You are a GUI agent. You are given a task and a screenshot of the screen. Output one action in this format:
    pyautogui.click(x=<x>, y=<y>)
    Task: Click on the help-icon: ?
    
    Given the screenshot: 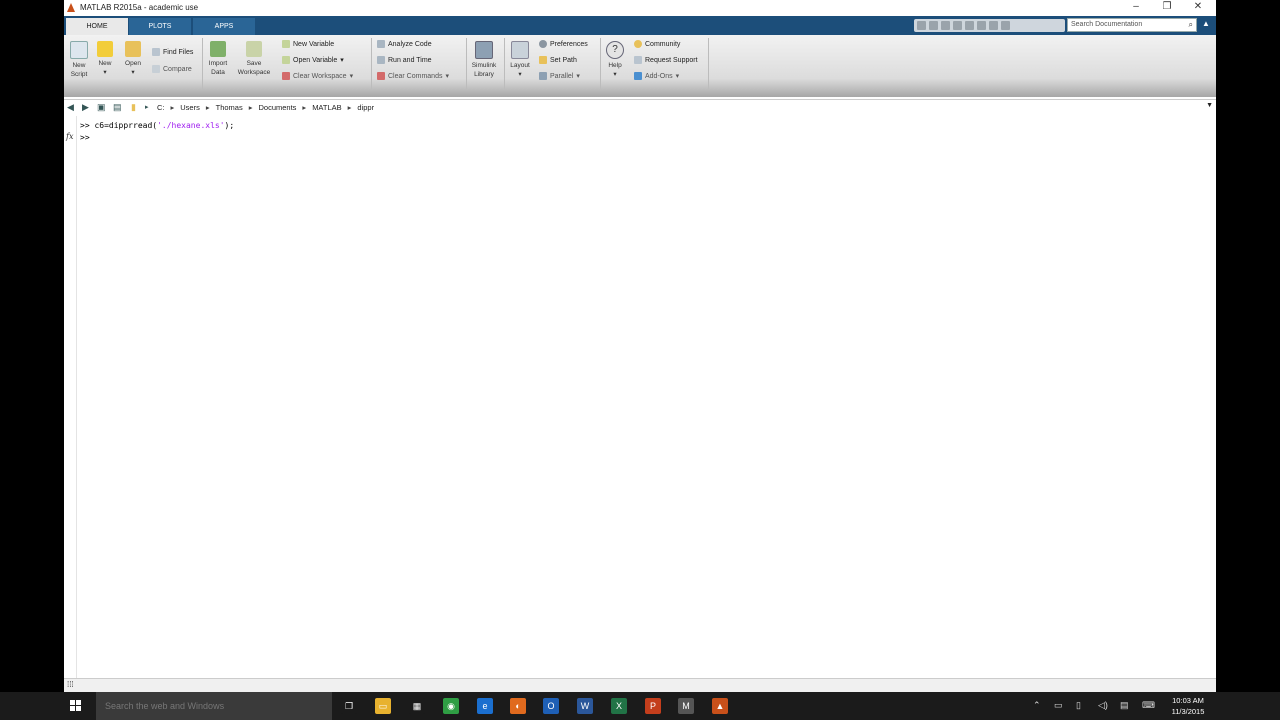 What is the action you would take?
    pyautogui.click(x=615, y=50)
    